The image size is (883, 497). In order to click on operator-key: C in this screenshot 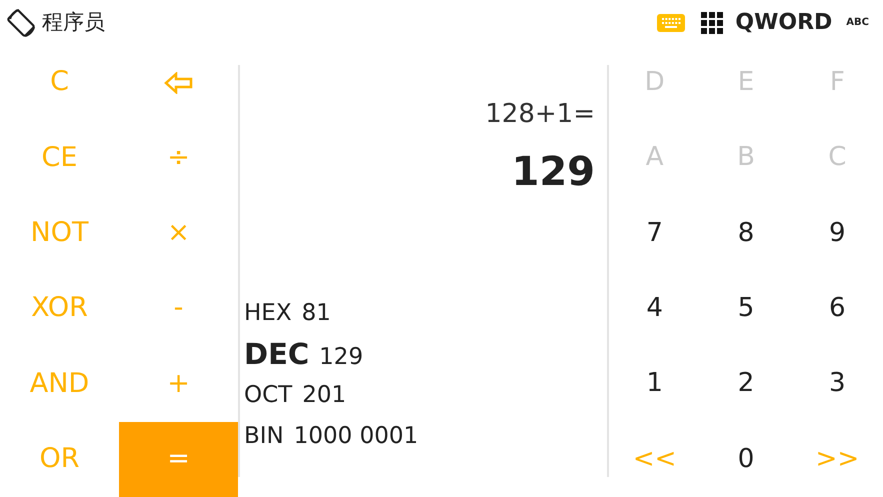, I will do `click(59, 82)`.